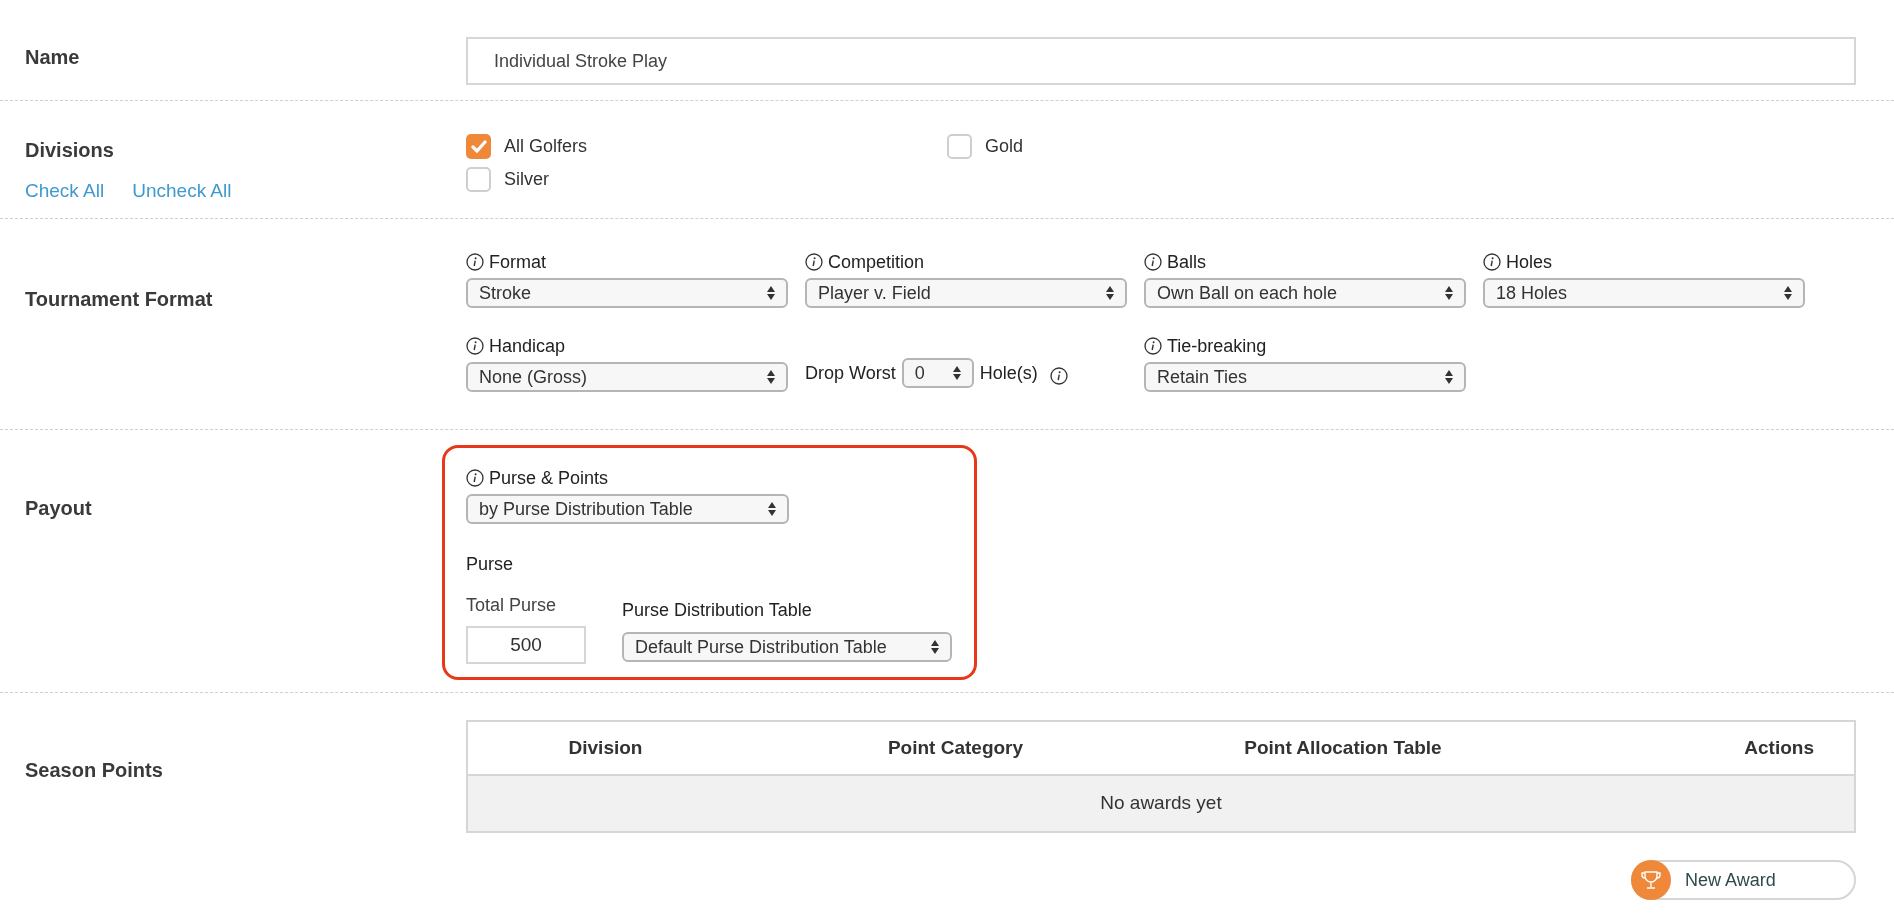 The width and height of the screenshot is (1894, 918). Describe the element at coordinates (1529, 262) in the screenshot. I see `field-label: Holes` at that location.